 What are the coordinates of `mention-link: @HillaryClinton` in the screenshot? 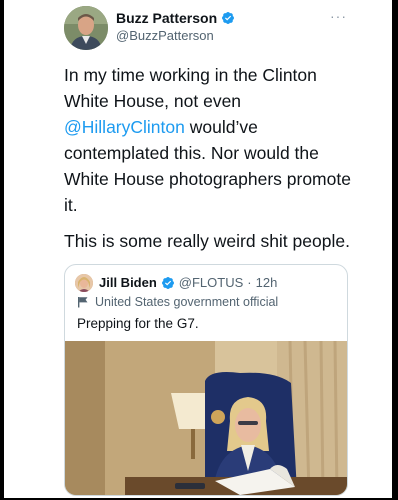 It's located at (124, 127).